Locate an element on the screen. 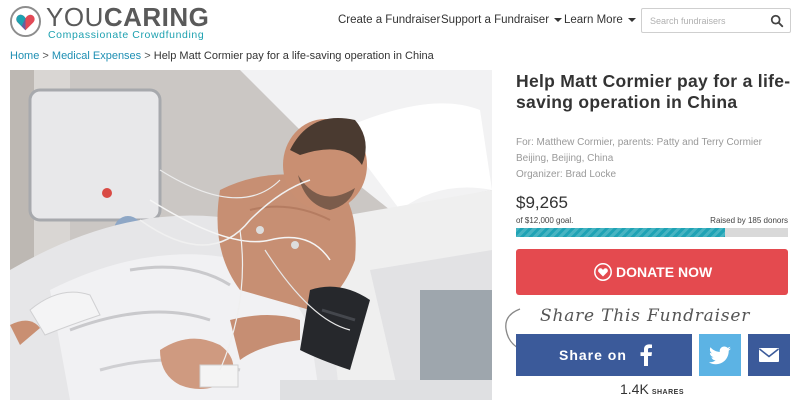 Image resolution: width=800 pixels, height=400 pixels. logo-wordmark: YOUCARING is located at coordinates (127, 17).